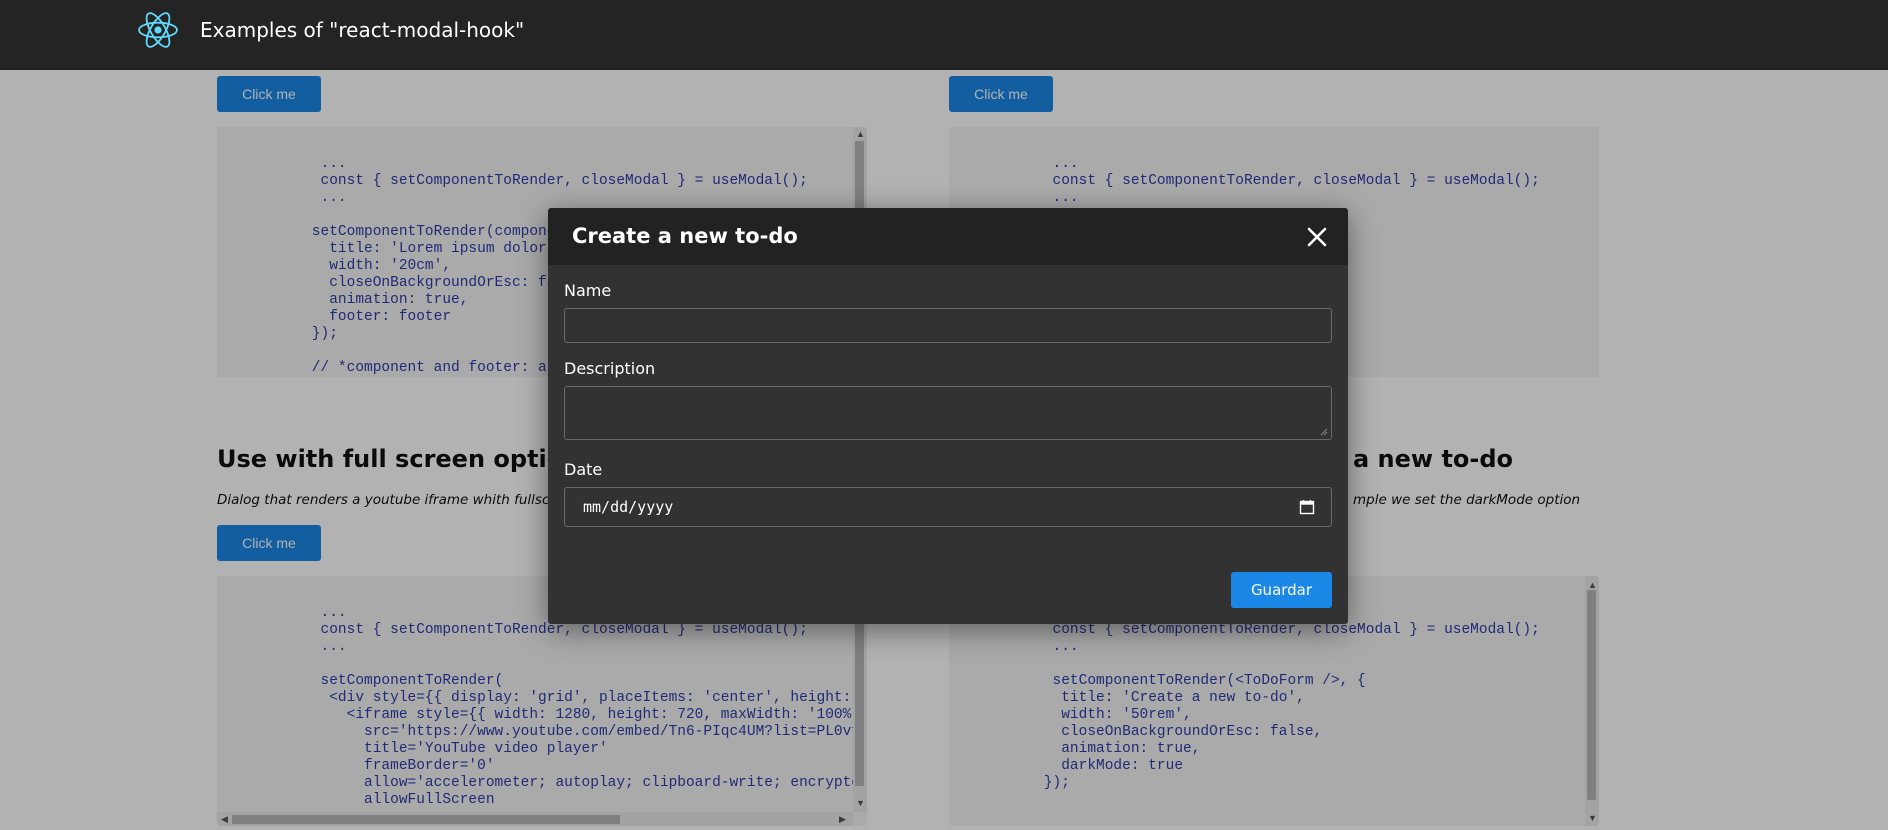  Describe the element at coordinates (685, 236) in the screenshot. I see `modal-title: Create a new to-do` at that location.